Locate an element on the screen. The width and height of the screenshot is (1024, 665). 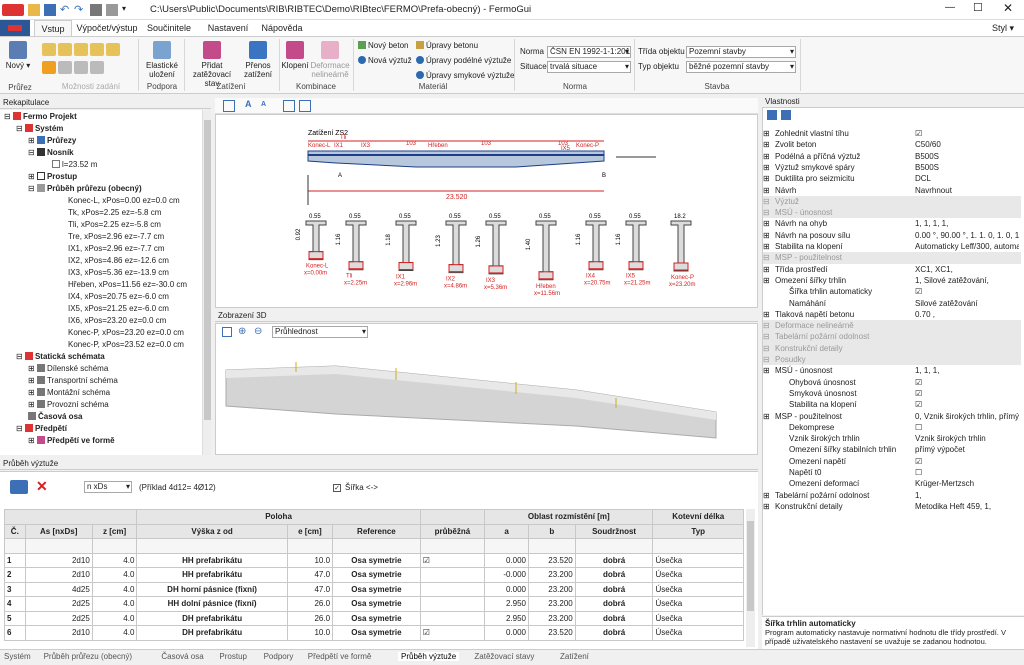
grid-cell: 2.950 is located at coordinates (506, 604).